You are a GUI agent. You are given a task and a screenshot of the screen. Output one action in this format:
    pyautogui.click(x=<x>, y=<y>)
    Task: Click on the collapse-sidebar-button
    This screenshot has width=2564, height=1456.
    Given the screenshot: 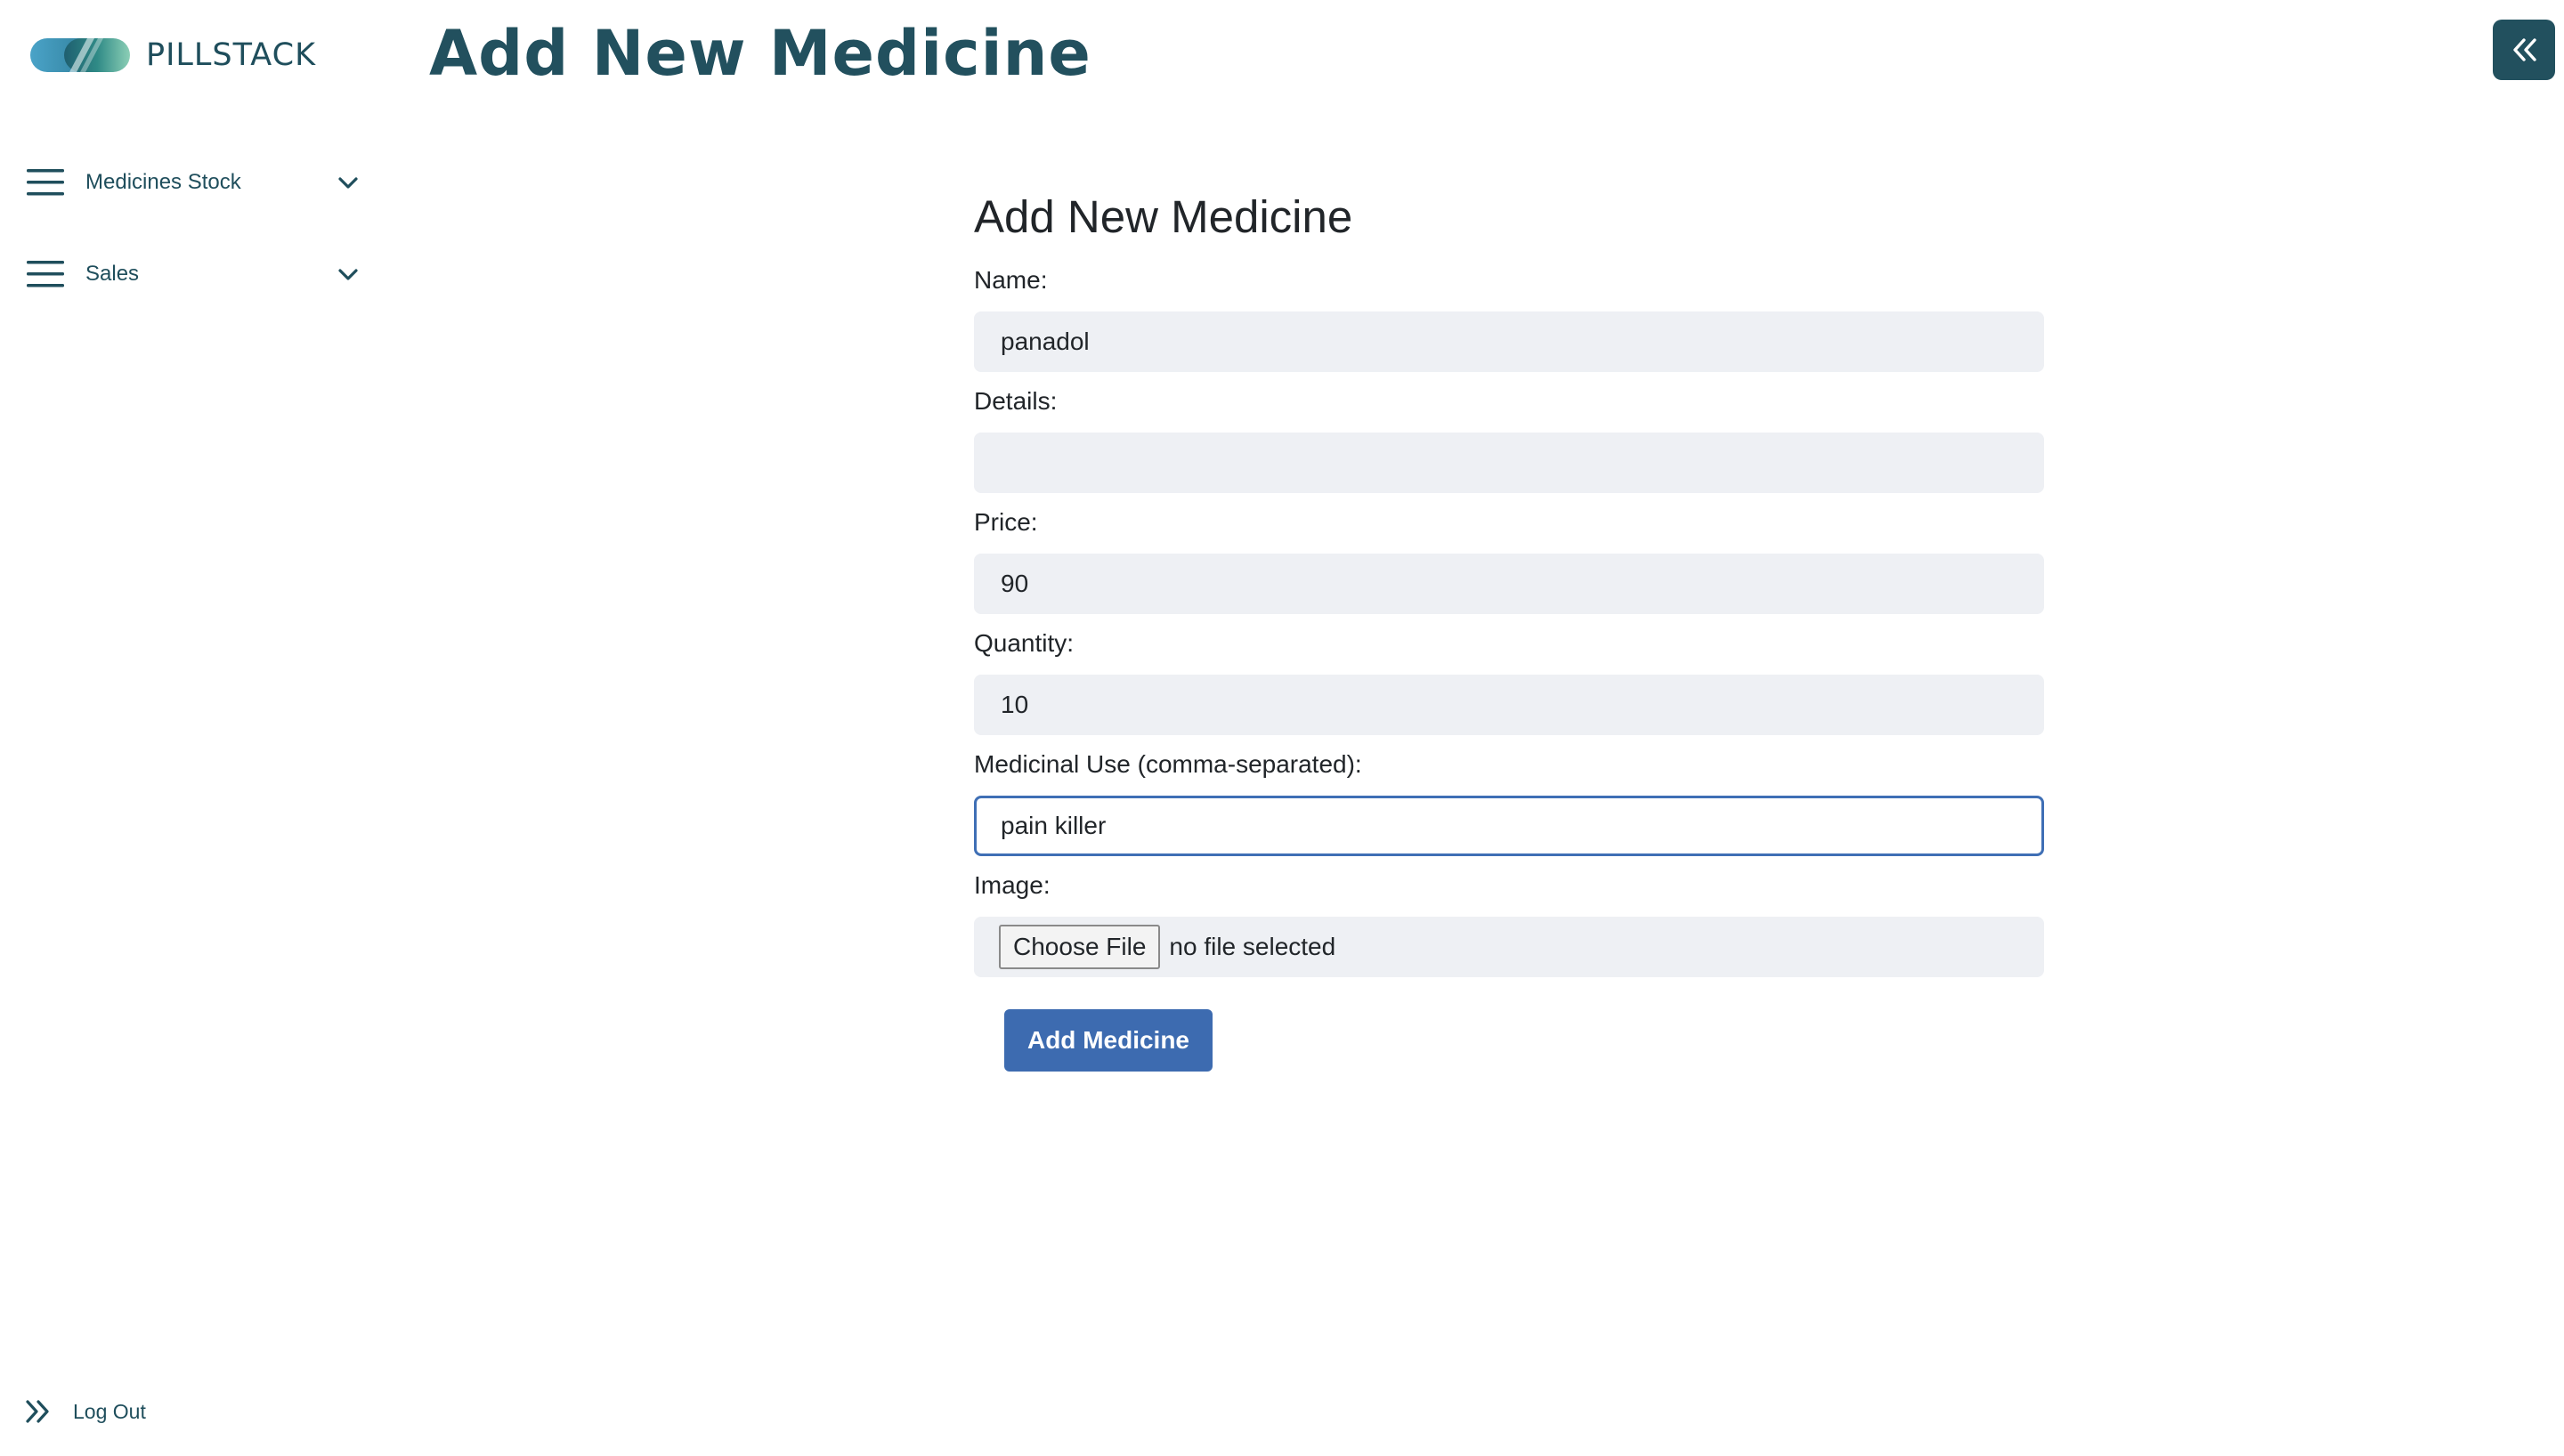 What is the action you would take?
    pyautogui.click(x=2524, y=50)
    